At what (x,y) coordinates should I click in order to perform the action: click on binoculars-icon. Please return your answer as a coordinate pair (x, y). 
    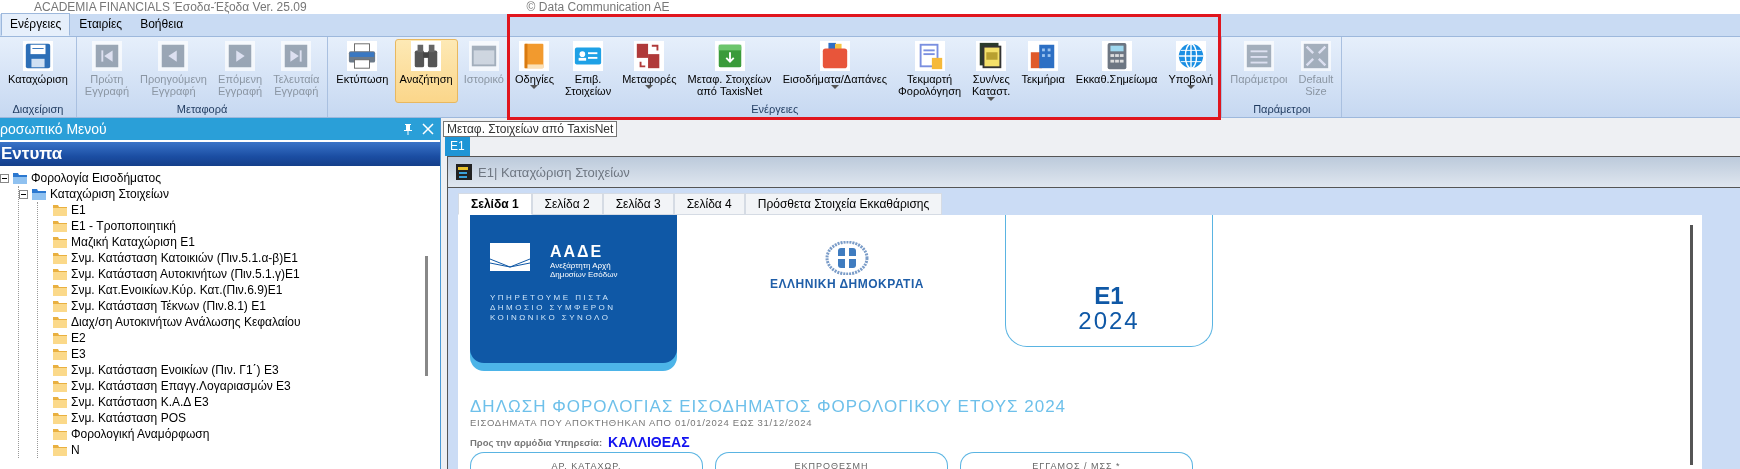
    Looking at the image, I should click on (426, 56).